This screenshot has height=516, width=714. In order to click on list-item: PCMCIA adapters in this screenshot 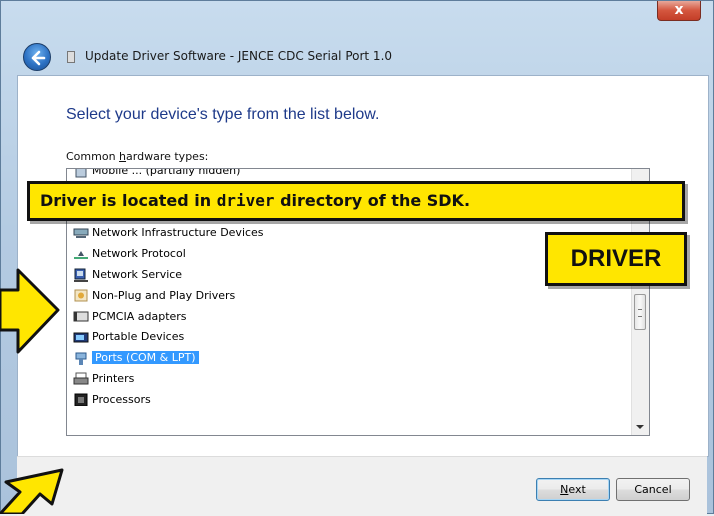, I will do `click(130, 316)`.